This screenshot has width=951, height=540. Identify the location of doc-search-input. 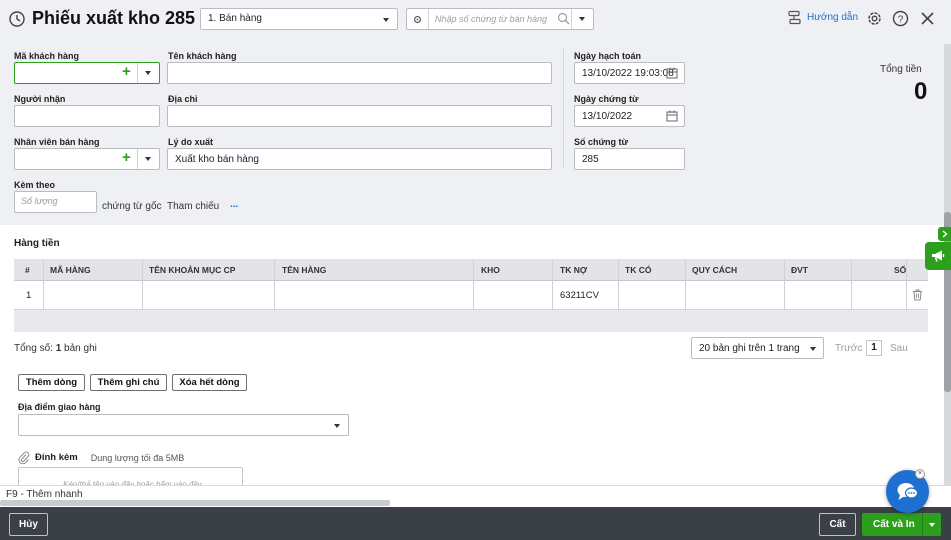
(495, 19).